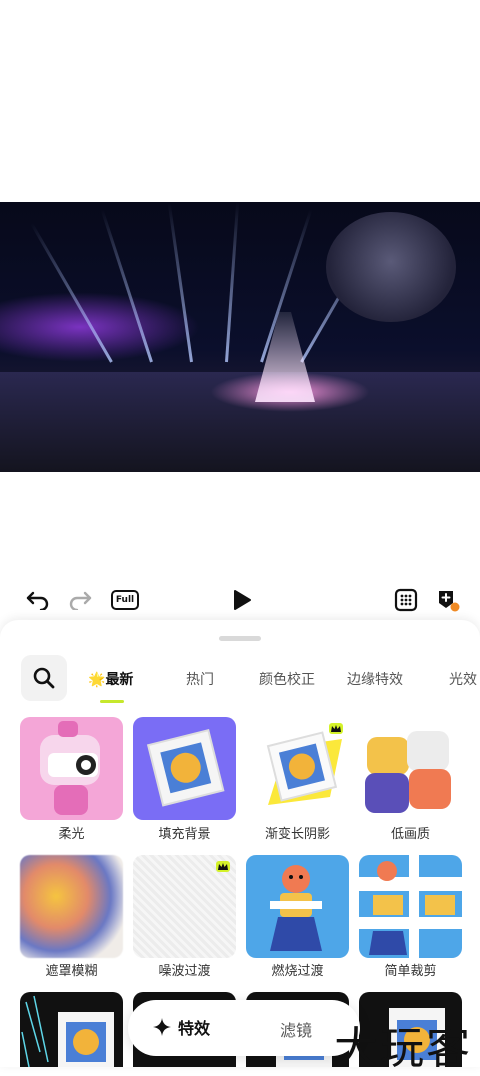 Image resolution: width=480 pixels, height=1076 pixels. Describe the element at coordinates (403, 1048) in the screenshot. I see `watermark-text: 大玩客` at that location.